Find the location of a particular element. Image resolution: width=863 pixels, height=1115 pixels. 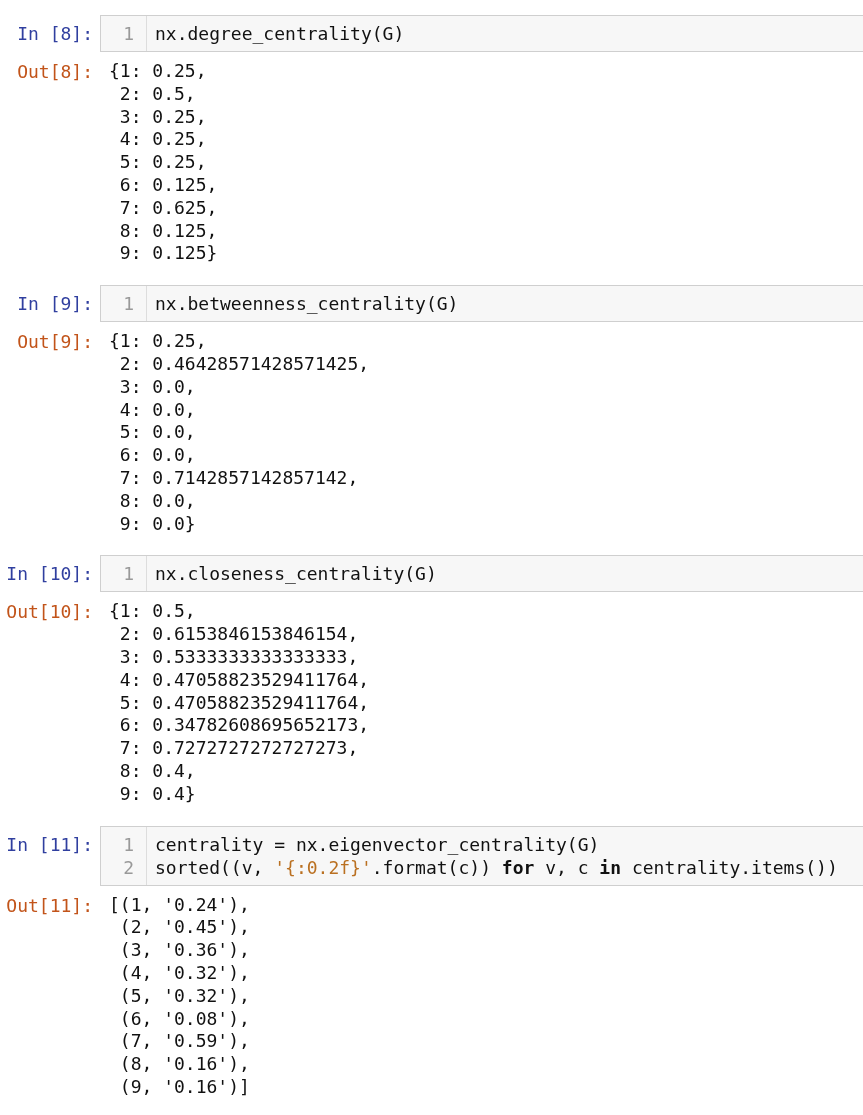

code-cell: 1 2 centrality = nx.eigenvector_centrality(G) sorted((v, '{:0.2f}'.format(c)) for v, c in centrality.items()) is located at coordinates (481, 855).